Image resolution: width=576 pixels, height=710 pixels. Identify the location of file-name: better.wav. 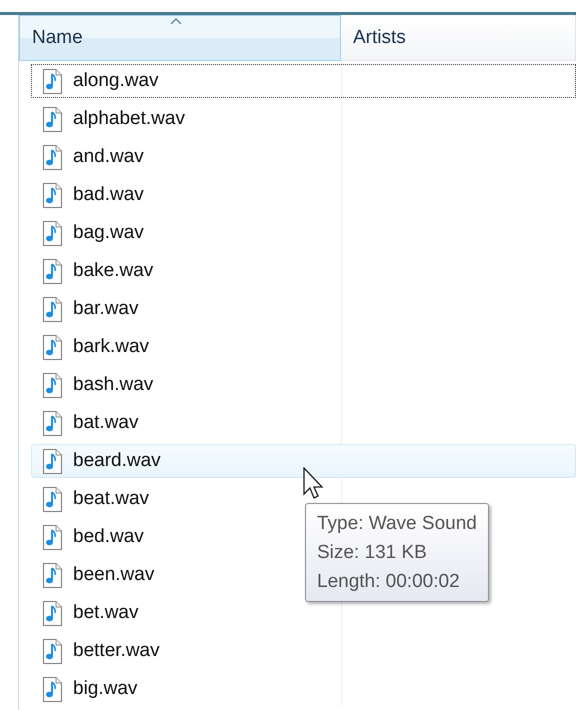
(116, 651).